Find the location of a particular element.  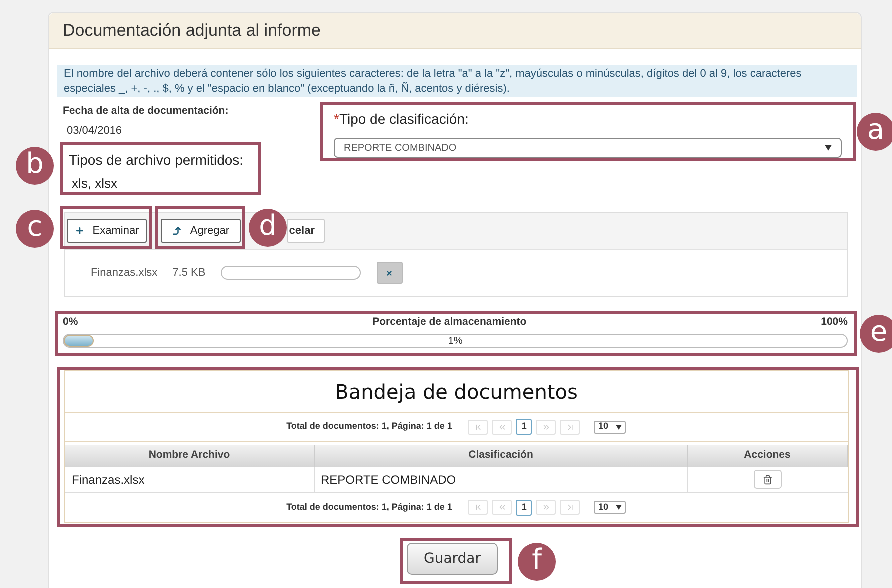

upload-arrow-icon is located at coordinates (177, 231).